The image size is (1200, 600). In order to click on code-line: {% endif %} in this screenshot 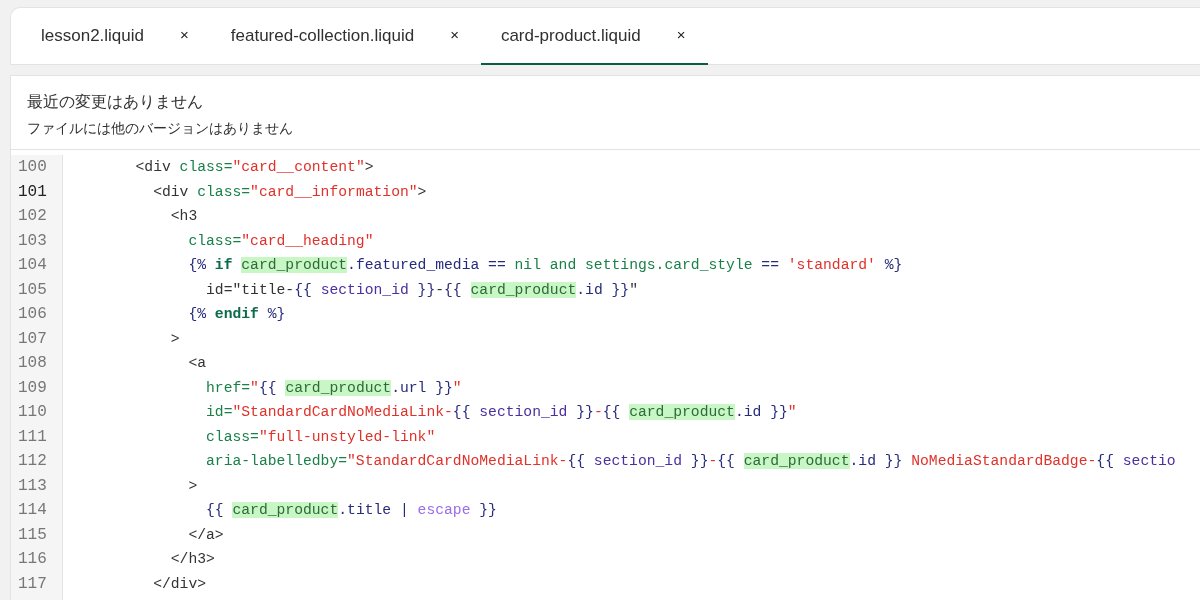, I will do `click(237, 314)`.